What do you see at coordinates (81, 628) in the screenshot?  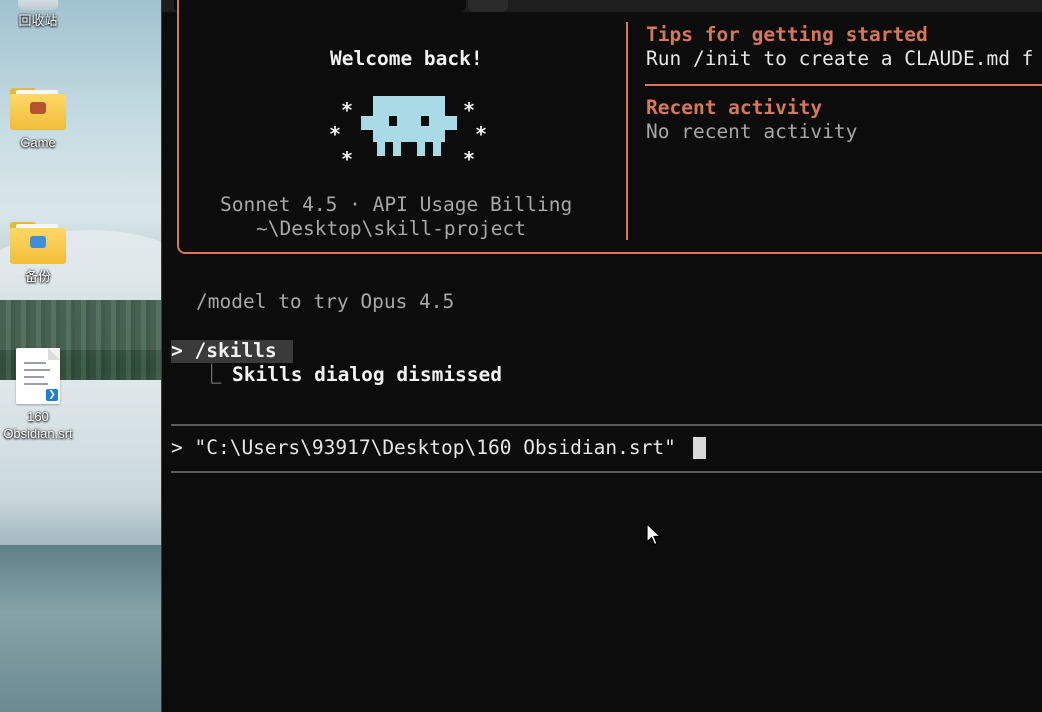 I see `wallpaper-lake` at bounding box center [81, 628].